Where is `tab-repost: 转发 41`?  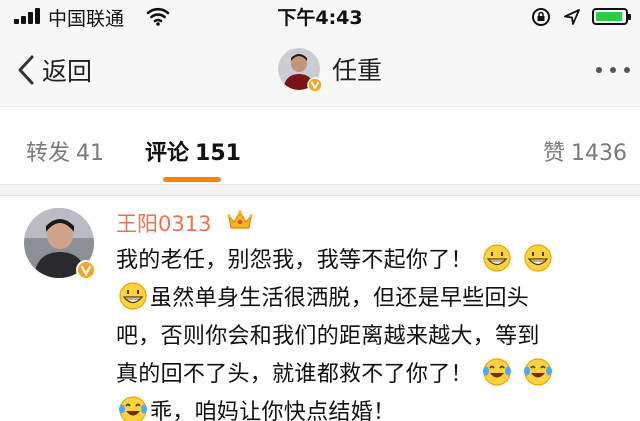 tab-repost: 转发 41 is located at coordinates (65, 151).